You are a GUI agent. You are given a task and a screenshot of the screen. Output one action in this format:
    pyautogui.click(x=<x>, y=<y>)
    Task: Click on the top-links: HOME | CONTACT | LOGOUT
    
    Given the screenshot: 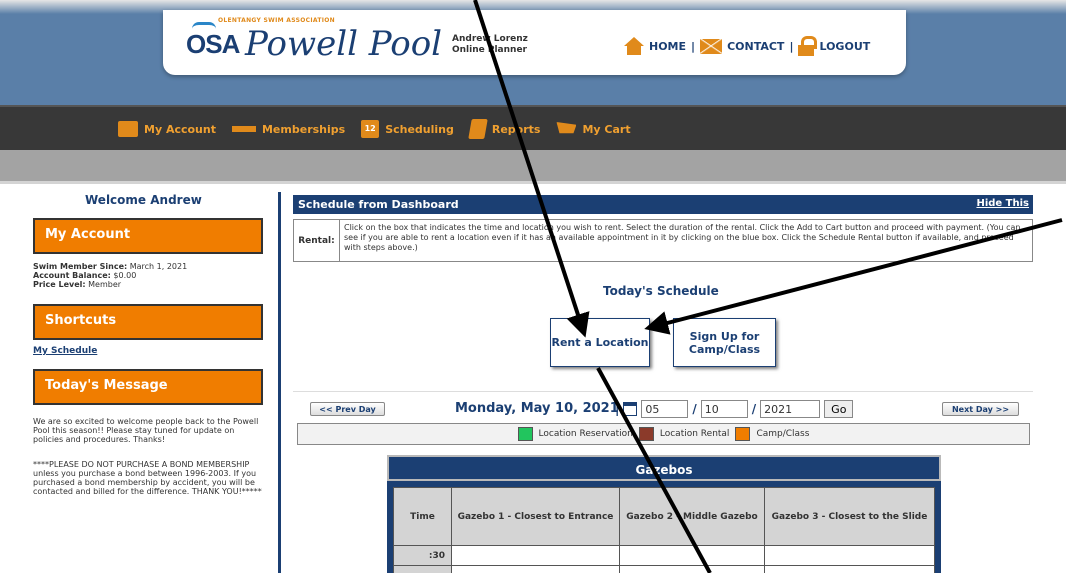 What is the action you would take?
    pyautogui.click(x=747, y=46)
    